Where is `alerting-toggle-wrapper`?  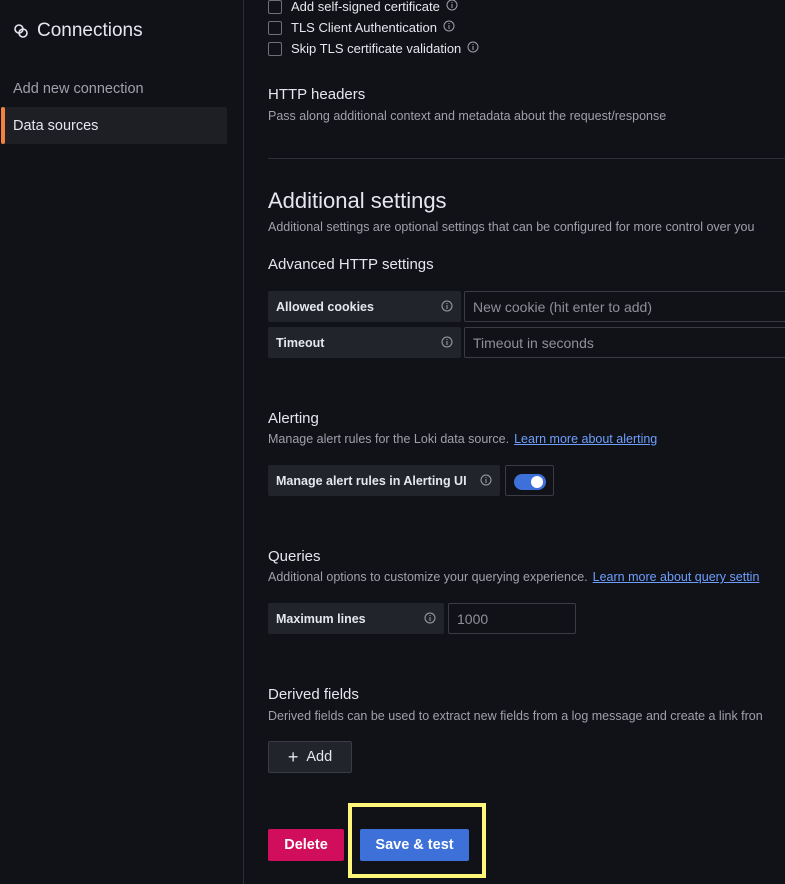 alerting-toggle-wrapper is located at coordinates (529, 480).